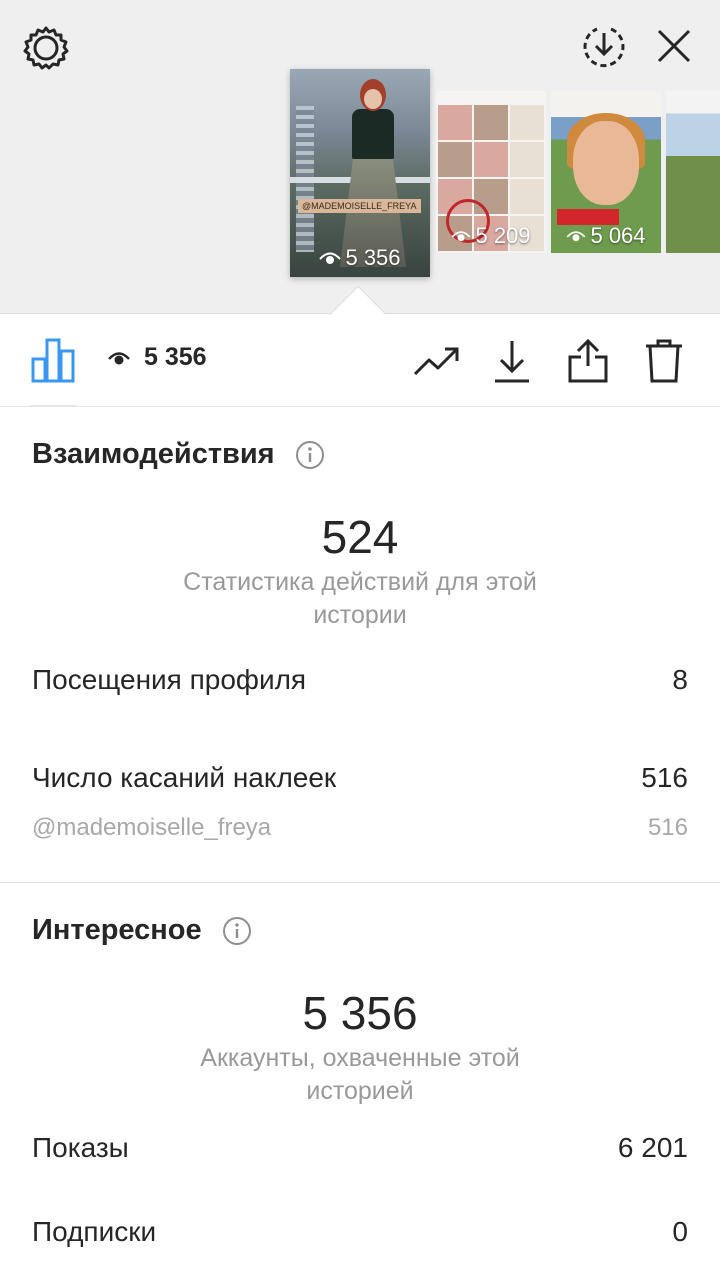 The image size is (720, 1280). I want to click on stat-row-mention-sticker: @mademoiselle_freya 516, so click(360, 828).